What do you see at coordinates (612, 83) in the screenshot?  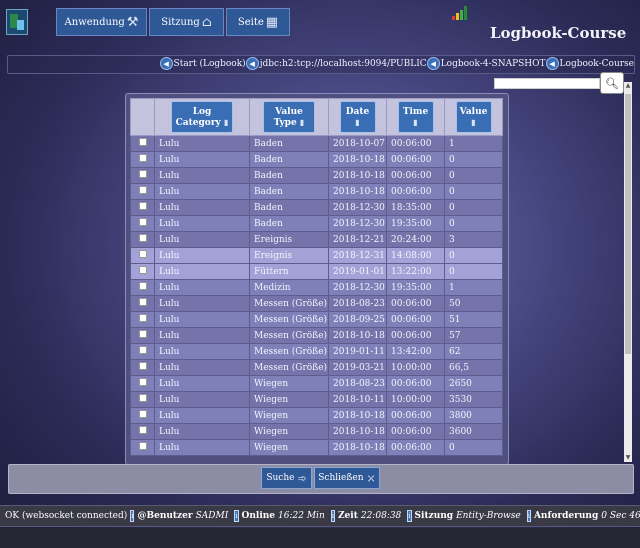 I see `search-button: 🔍︎` at bounding box center [612, 83].